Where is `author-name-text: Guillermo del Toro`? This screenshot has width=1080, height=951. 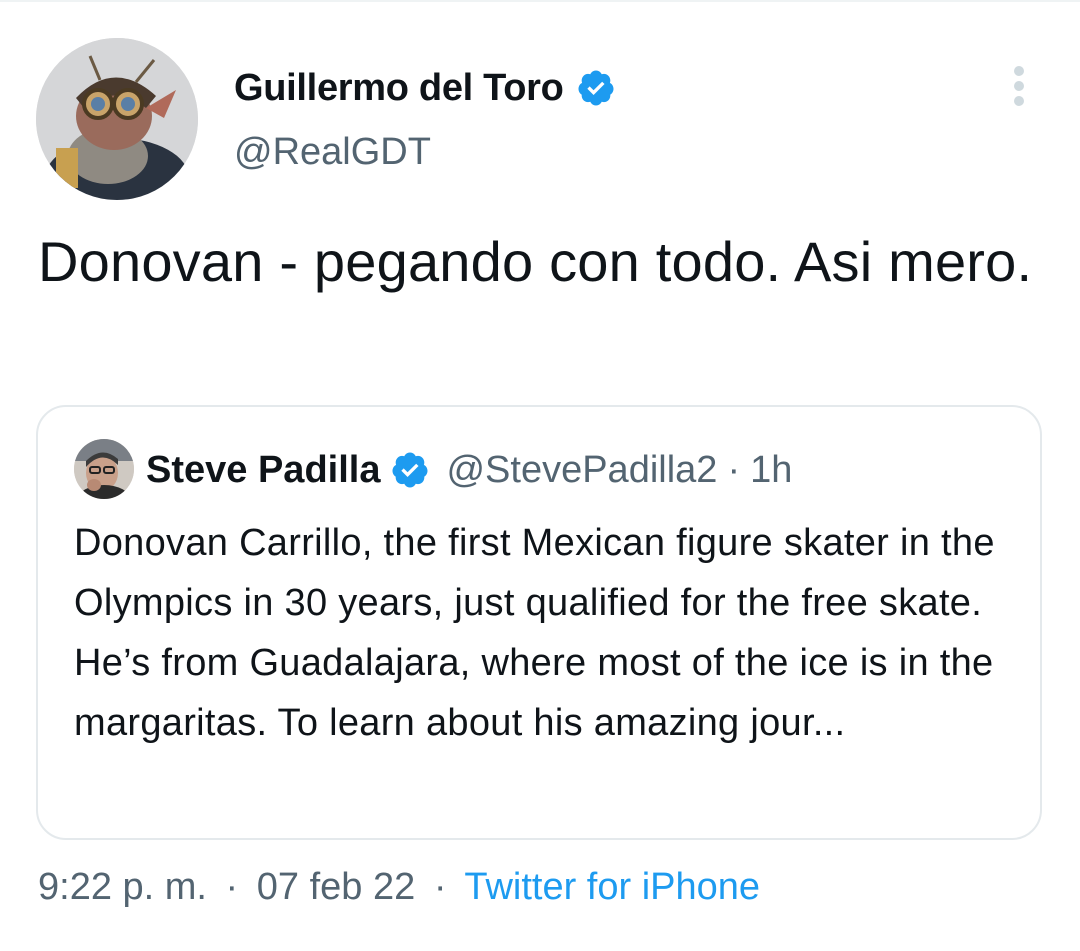 author-name-text: Guillermo del Toro is located at coordinates (399, 88).